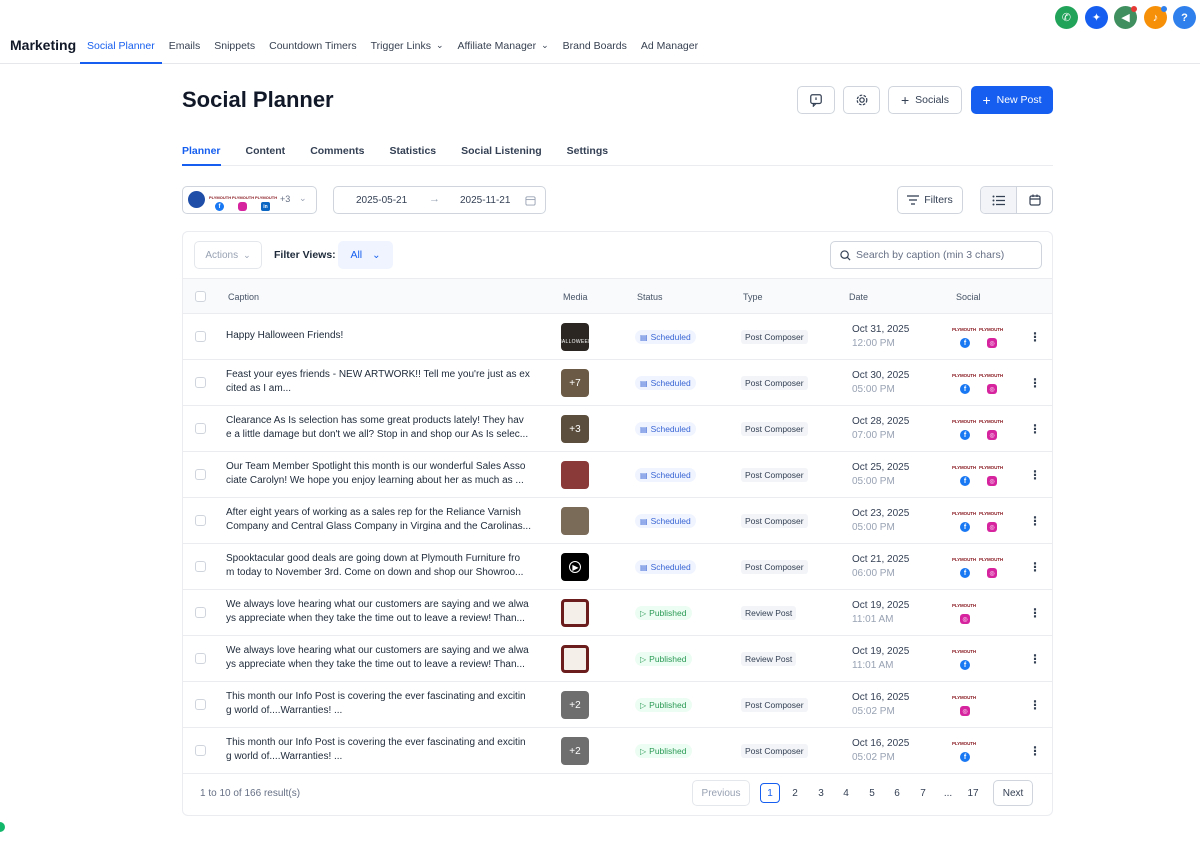  What do you see at coordinates (200, 296) in the screenshot?
I see `select-all-checkbox` at bounding box center [200, 296].